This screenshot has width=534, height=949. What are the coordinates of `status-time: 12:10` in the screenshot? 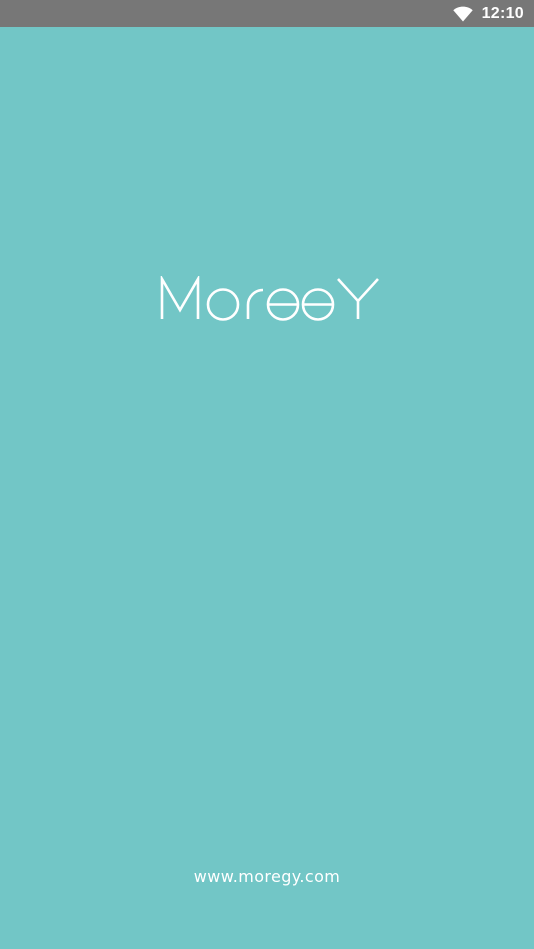 It's located at (502, 13).